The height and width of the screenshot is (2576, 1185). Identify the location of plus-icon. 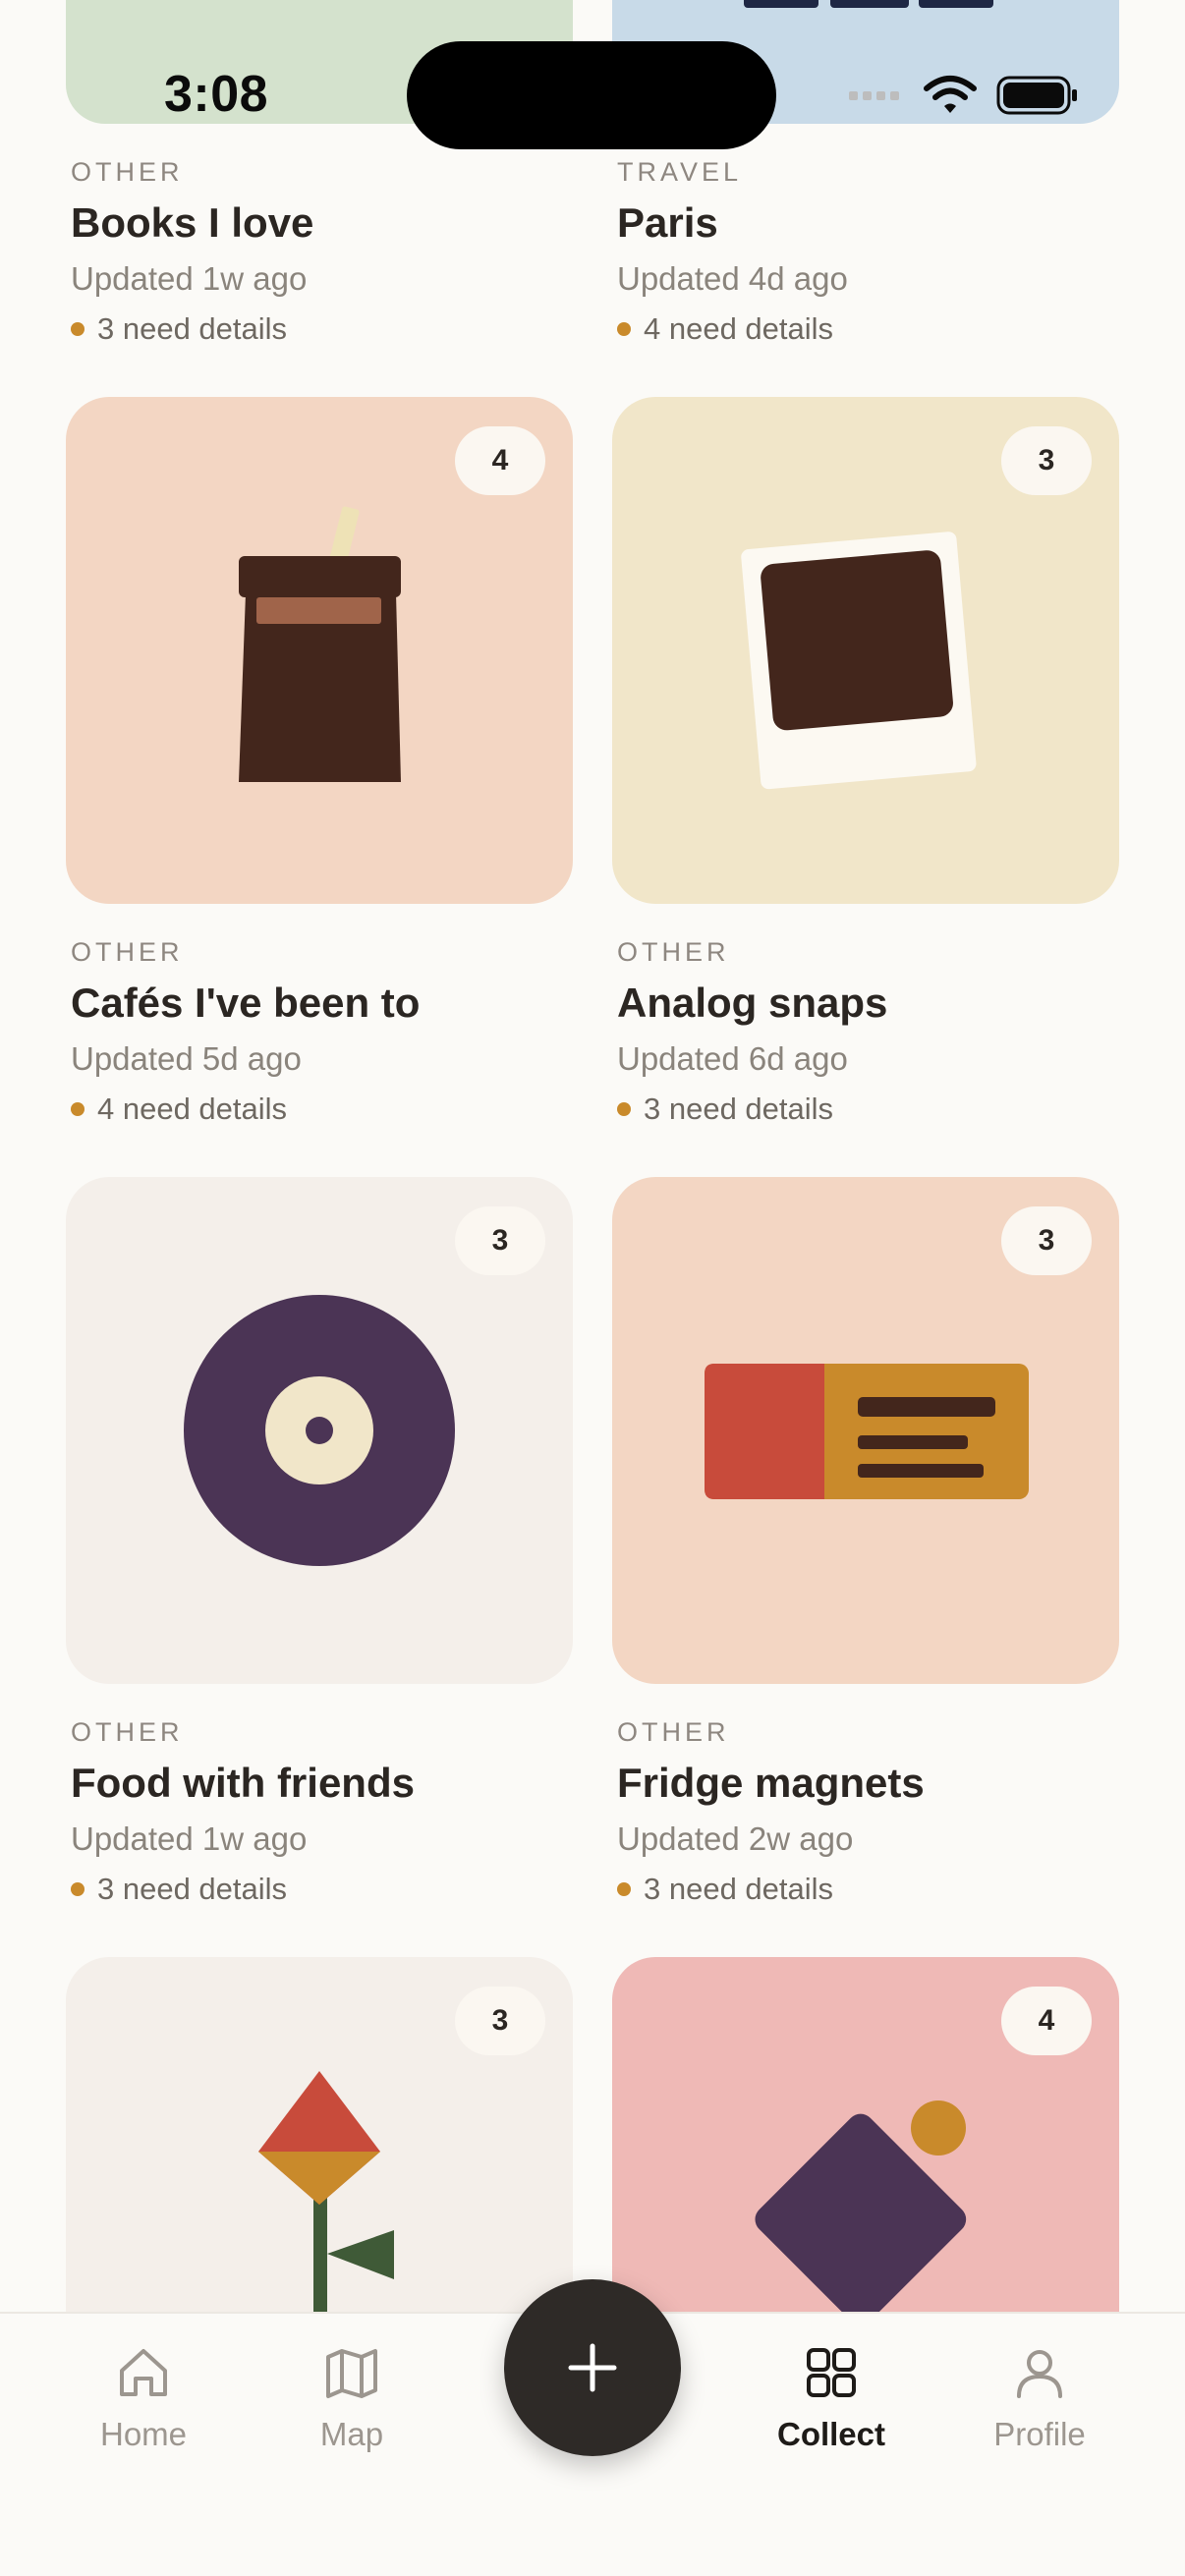
(592, 2367).